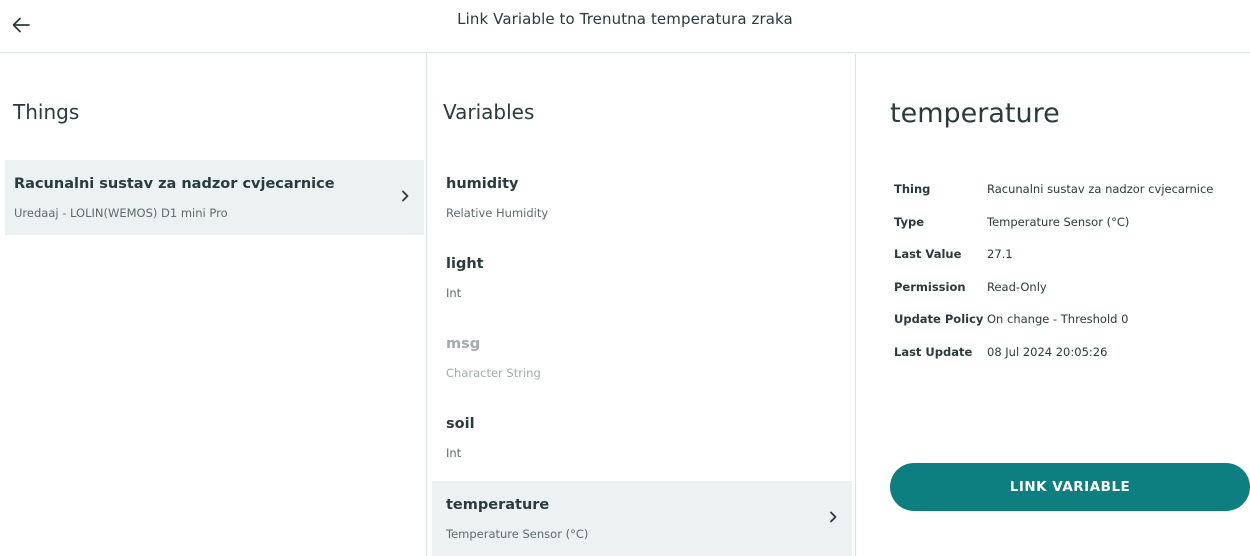 This screenshot has height=556, width=1250. Describe the element at coordinates (1058, 319) in the screenshot. I see `detail-value: On change - Threshold 0` at that location.